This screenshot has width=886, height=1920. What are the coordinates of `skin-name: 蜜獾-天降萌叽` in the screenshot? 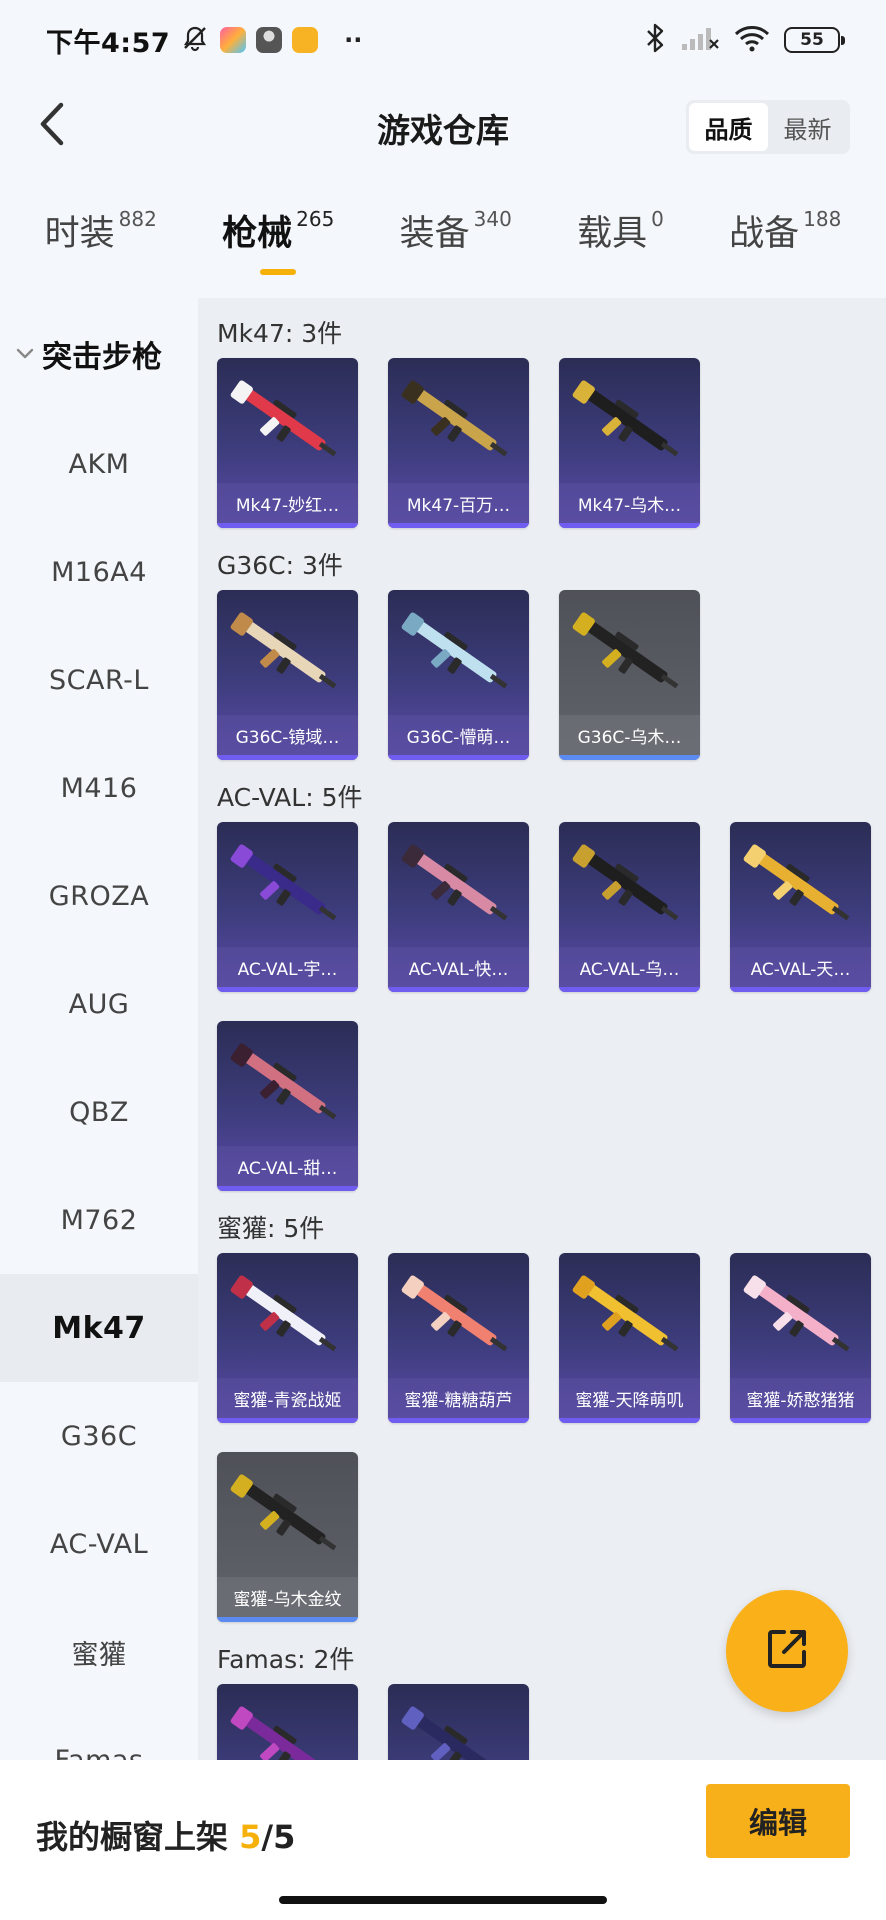 It's located at (629, 1400).